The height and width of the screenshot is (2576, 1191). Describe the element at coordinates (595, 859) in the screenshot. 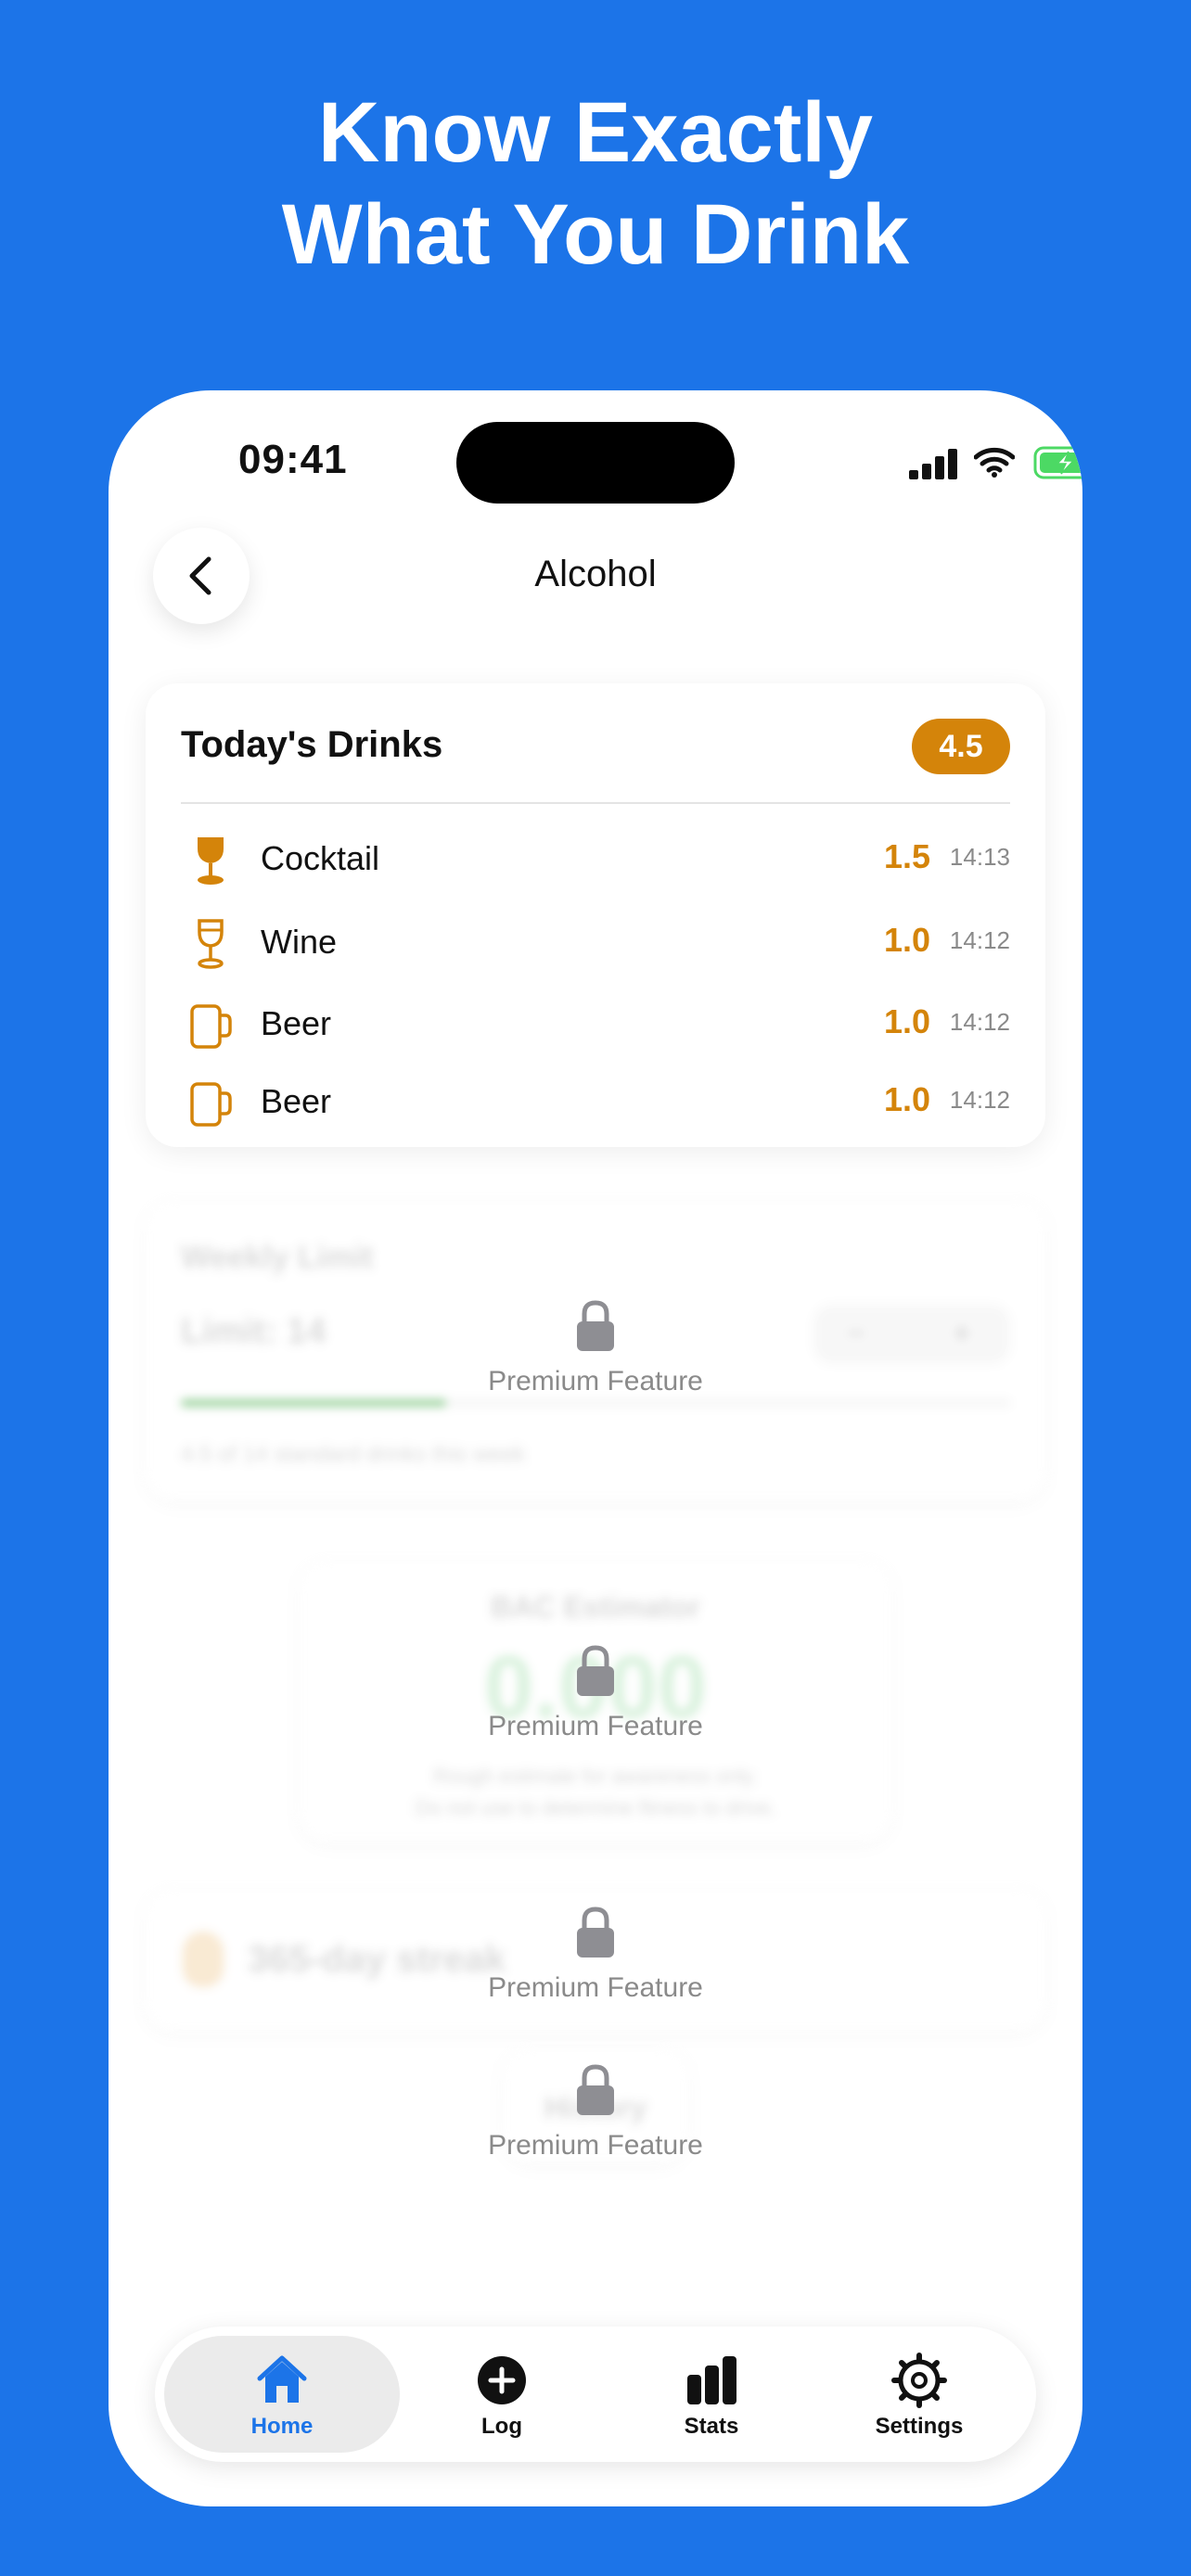

I see `drink-row: Cocktail 1.5 14:13` at that location.